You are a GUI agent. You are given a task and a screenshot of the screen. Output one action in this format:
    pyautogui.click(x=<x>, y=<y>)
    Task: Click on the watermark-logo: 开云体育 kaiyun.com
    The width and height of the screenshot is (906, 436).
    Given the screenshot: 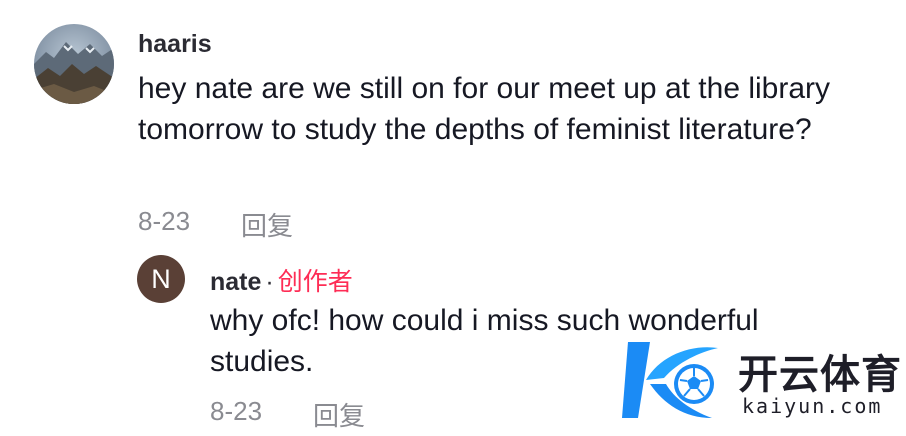 What is the action you would take?
    pyautogui.click(x=761, y=381)
    